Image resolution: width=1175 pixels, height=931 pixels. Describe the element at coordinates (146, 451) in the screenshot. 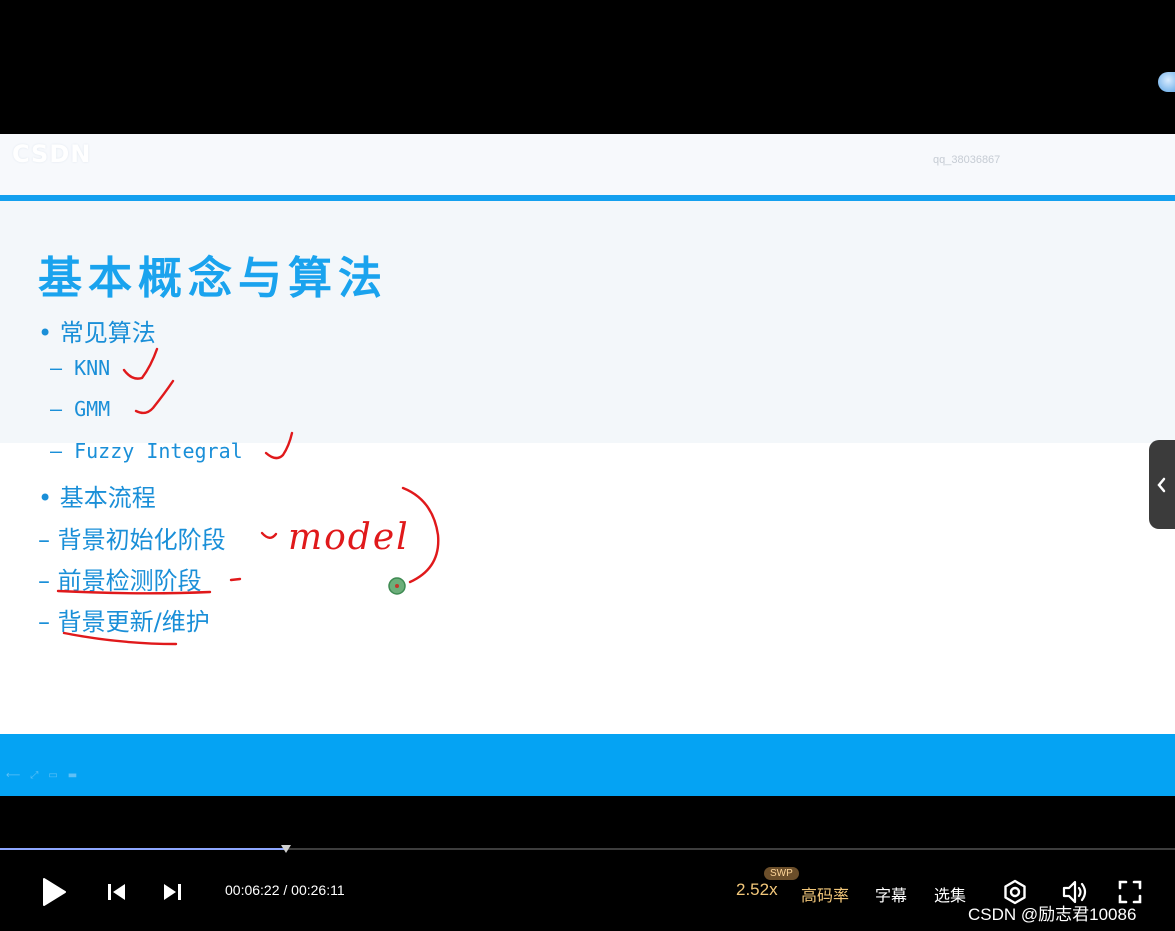

I see `bullet-item: – Fuzzy Integral` at that location.